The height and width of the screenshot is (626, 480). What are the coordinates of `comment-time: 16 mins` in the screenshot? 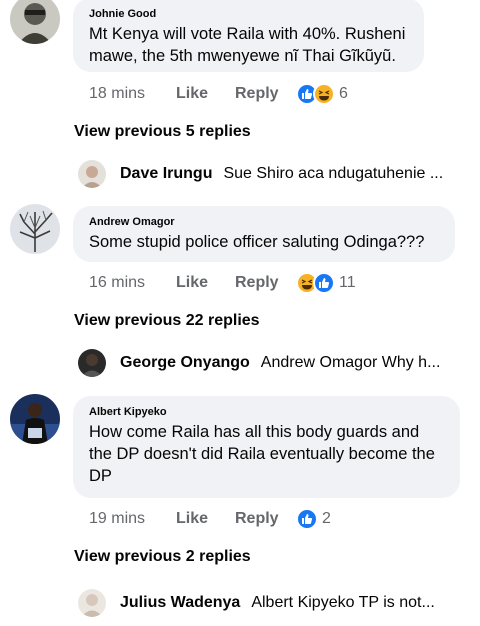 It's located at (132, 283).